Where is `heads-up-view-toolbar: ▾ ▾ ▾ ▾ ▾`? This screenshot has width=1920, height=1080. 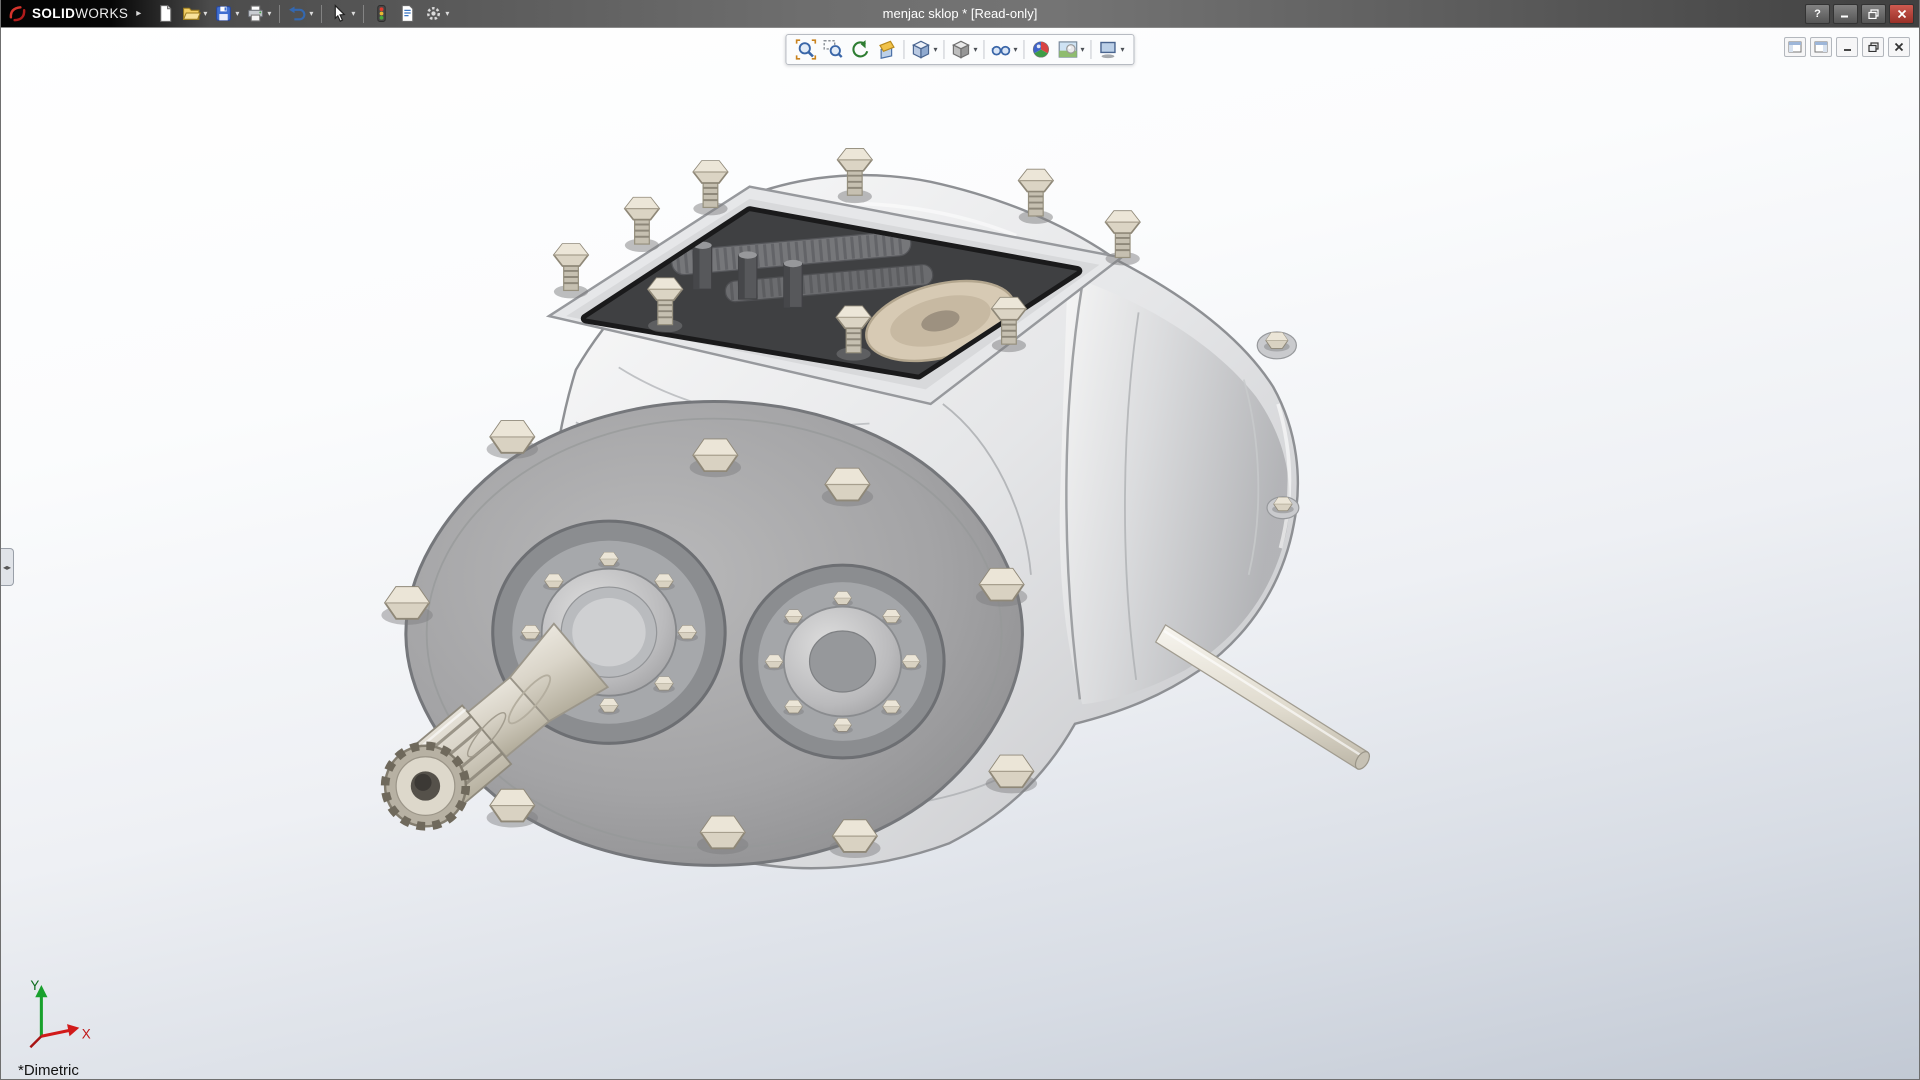
heads-up-view-toolbar: ▾ ▾ ▾ ▾ ▾ is located at coordinates (960, 49).